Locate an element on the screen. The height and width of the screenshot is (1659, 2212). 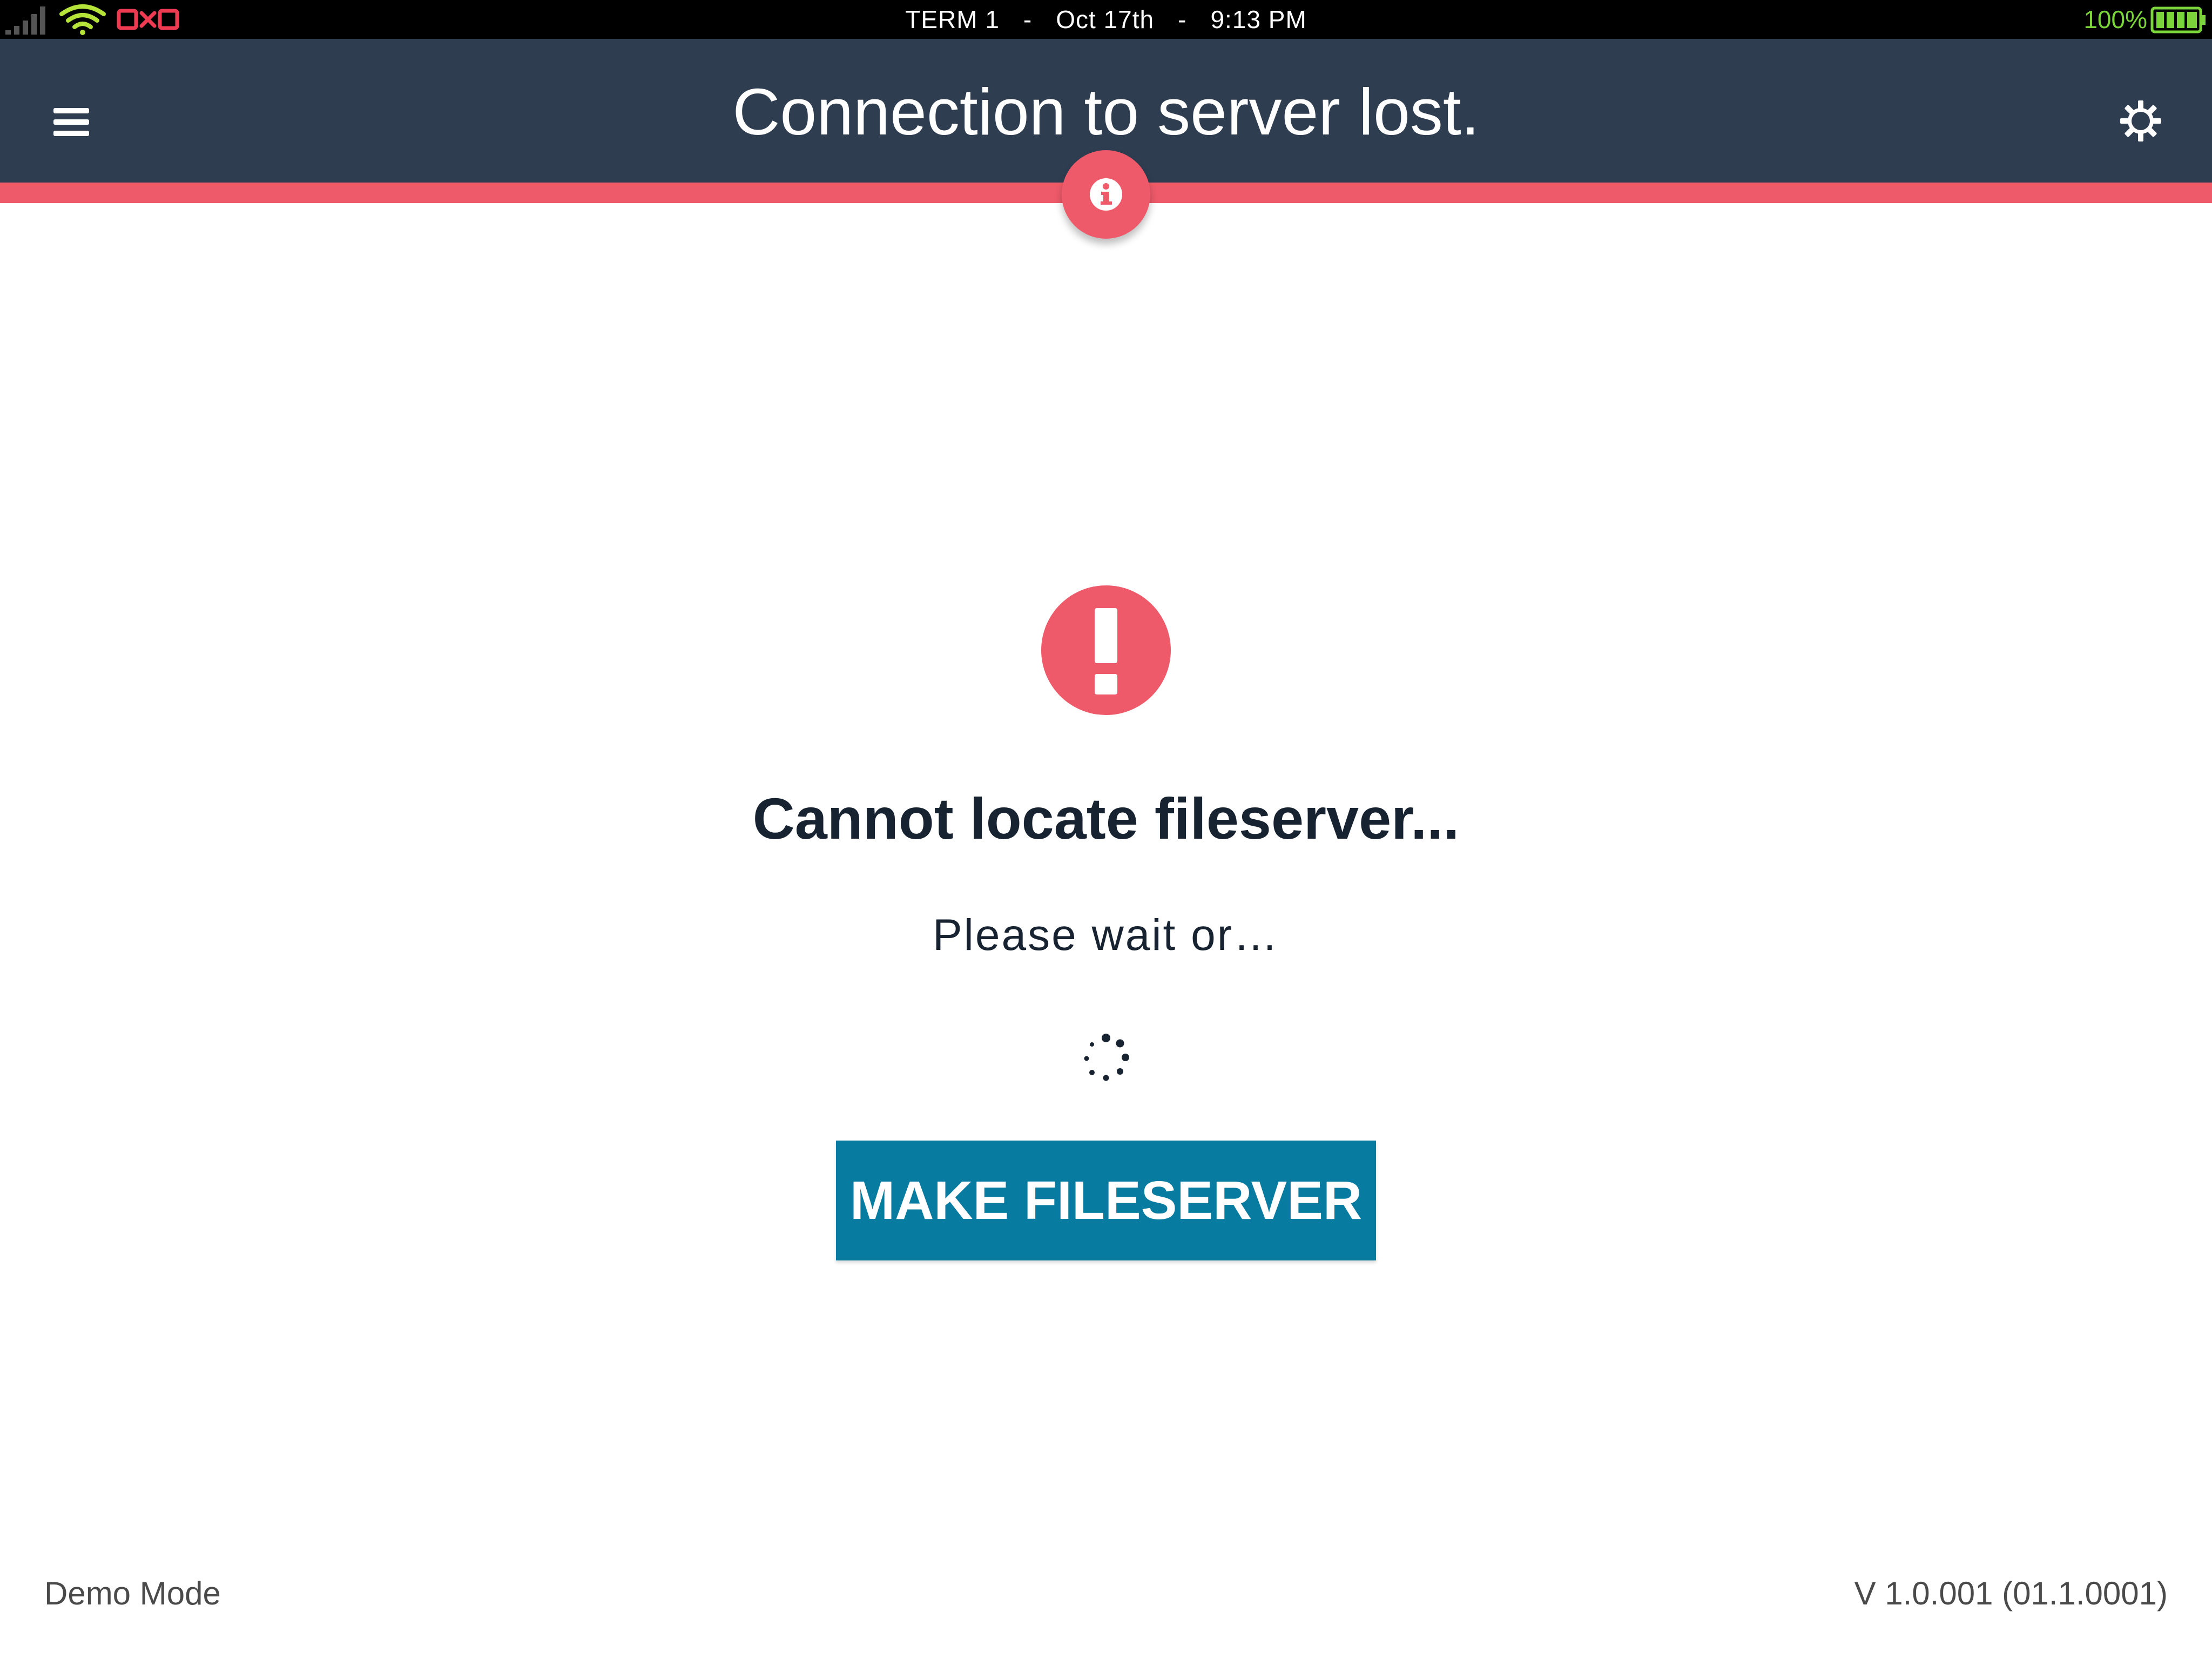
terminal-label: TERM 1 is located at coordinates (952, 19).